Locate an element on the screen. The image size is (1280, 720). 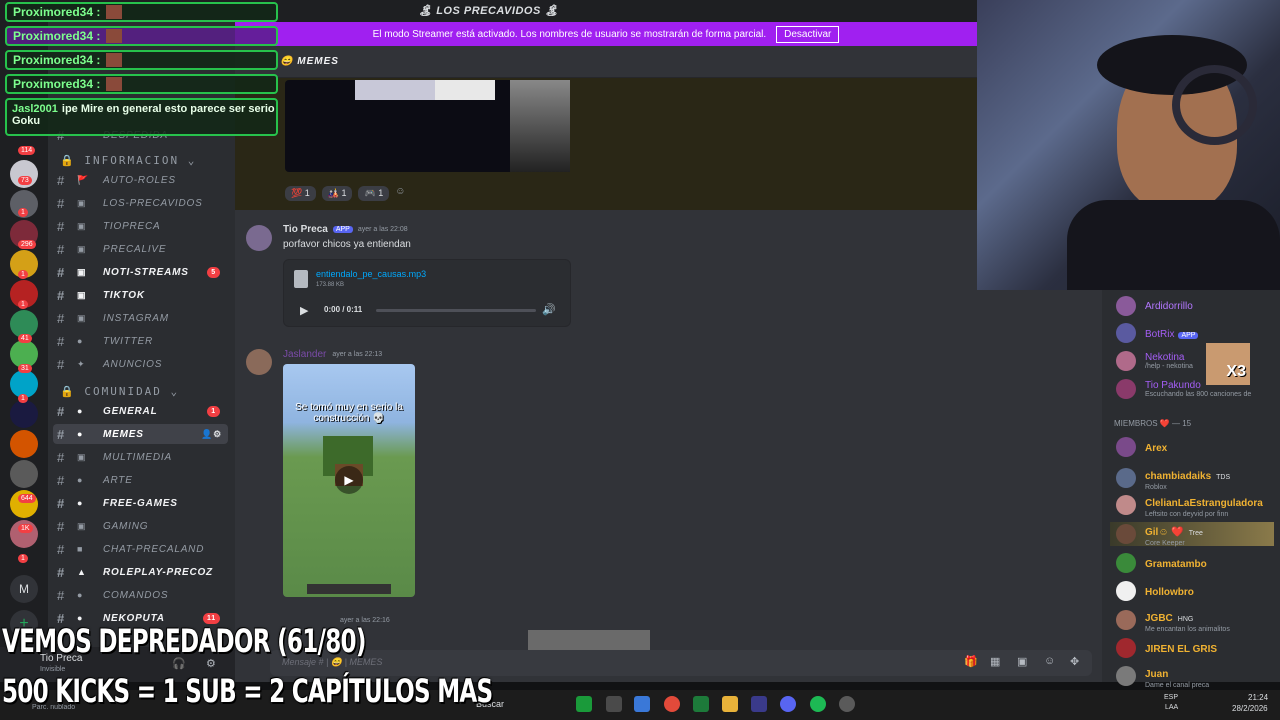
channel-item: # ● TWITTER is located at coordinates (140, 341).